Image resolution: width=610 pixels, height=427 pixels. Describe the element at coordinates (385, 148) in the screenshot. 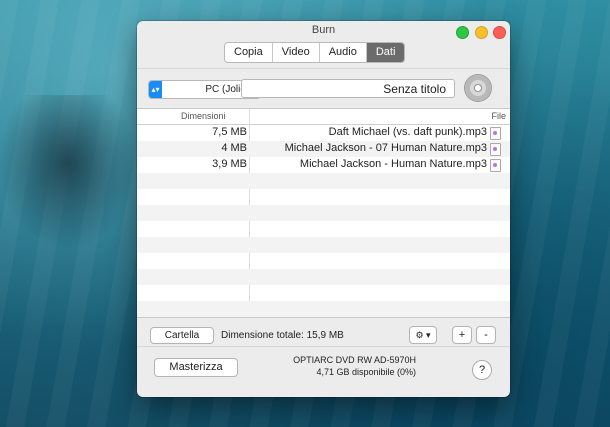

I see `row-name: Michael Jackson - 07 Human Nature.mp3` at that location.